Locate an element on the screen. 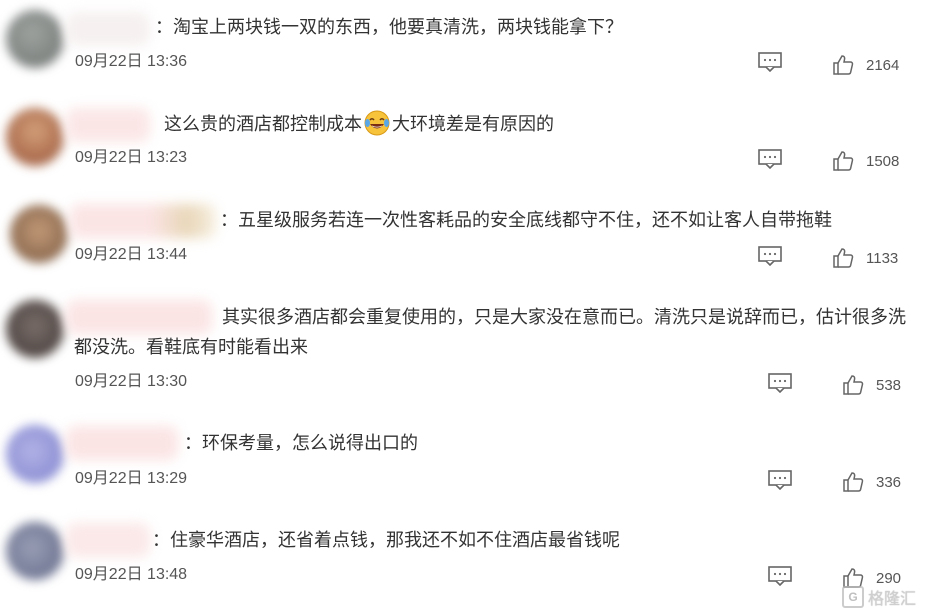 This screenshot has height=613, width=930. like-count: 1508 is located at coordinates (883, 161).